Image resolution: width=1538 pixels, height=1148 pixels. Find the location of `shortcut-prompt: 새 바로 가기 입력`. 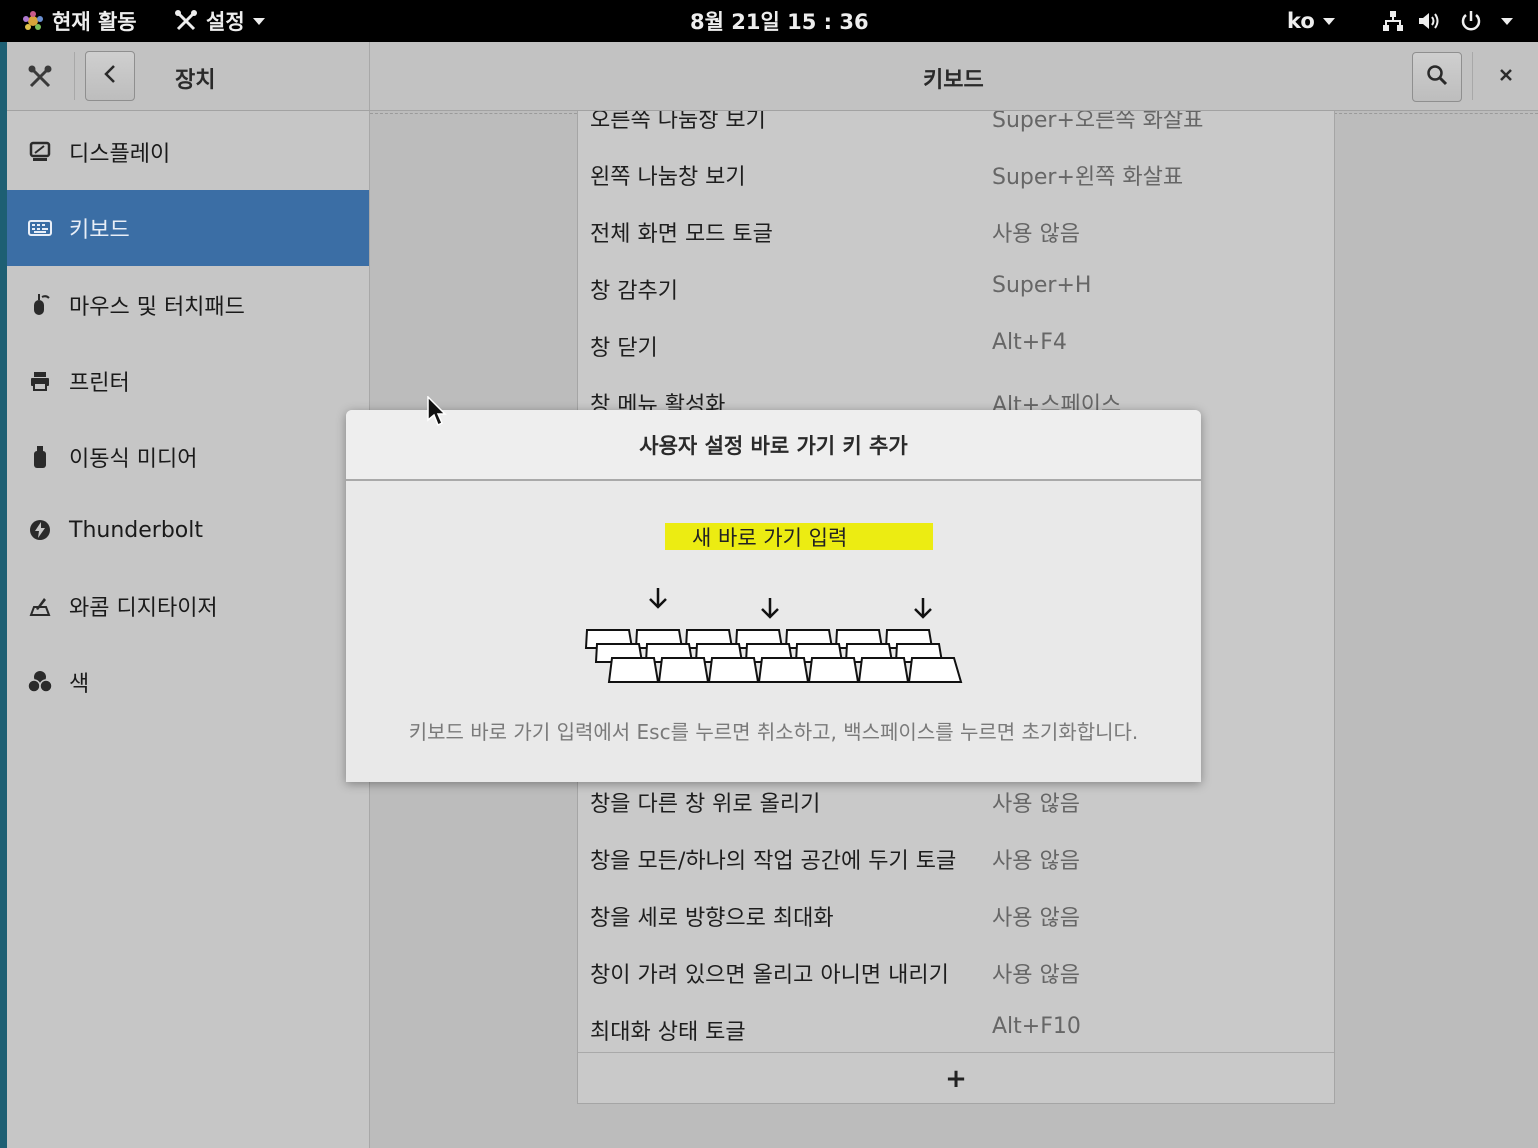

shortcut-prompt: 새 바로 가기 입력 is located at coordinates (770, 538).